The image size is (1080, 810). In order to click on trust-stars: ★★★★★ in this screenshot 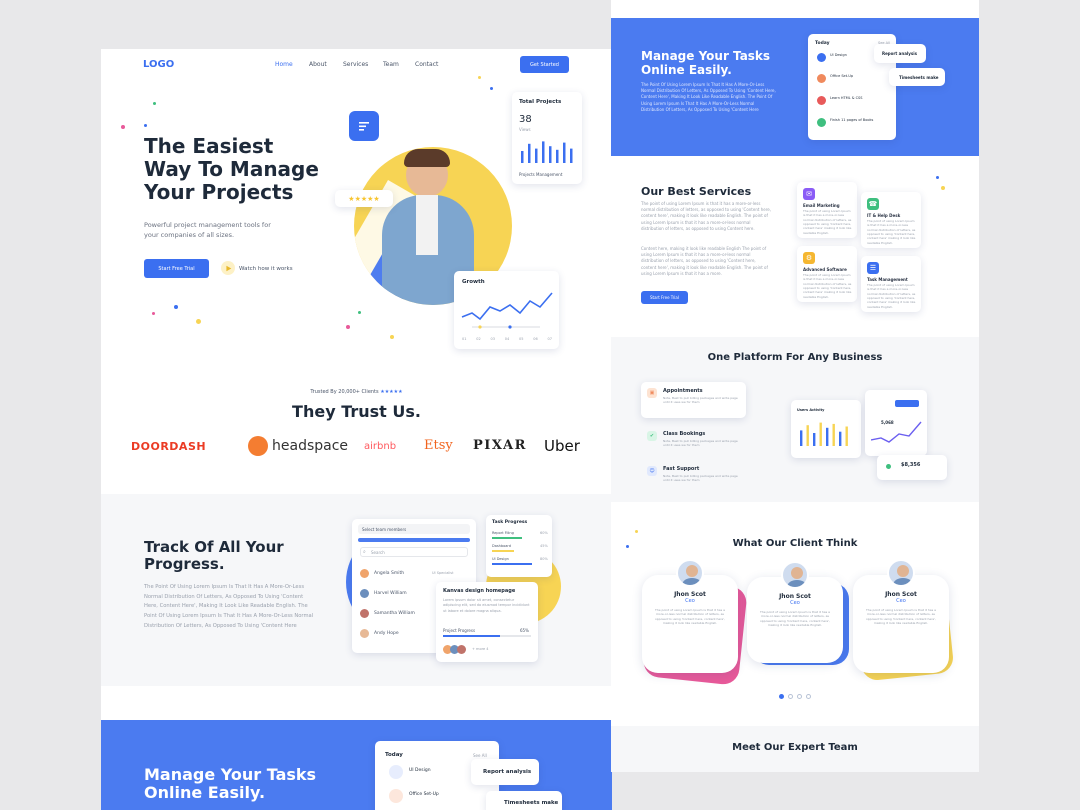, I will do `click(391, 392)`.